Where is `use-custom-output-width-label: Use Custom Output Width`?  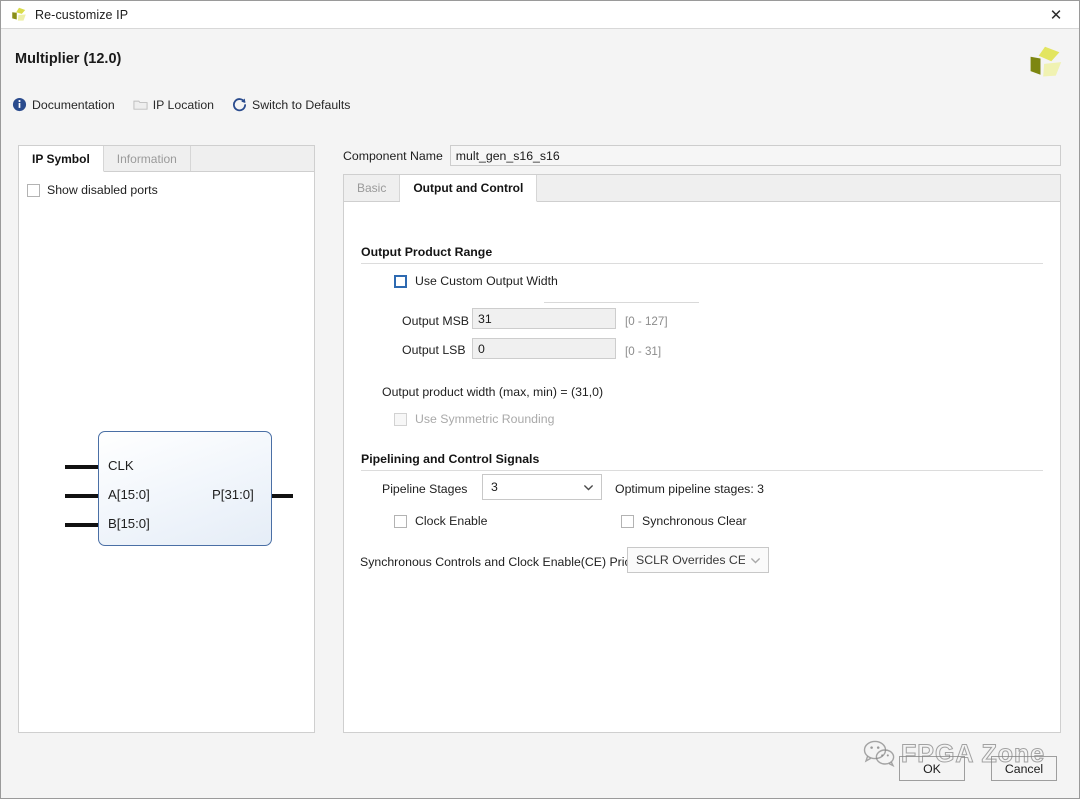 use-custom-output-width-label: Use Custom Output Width is located at coordinates (486, 281).